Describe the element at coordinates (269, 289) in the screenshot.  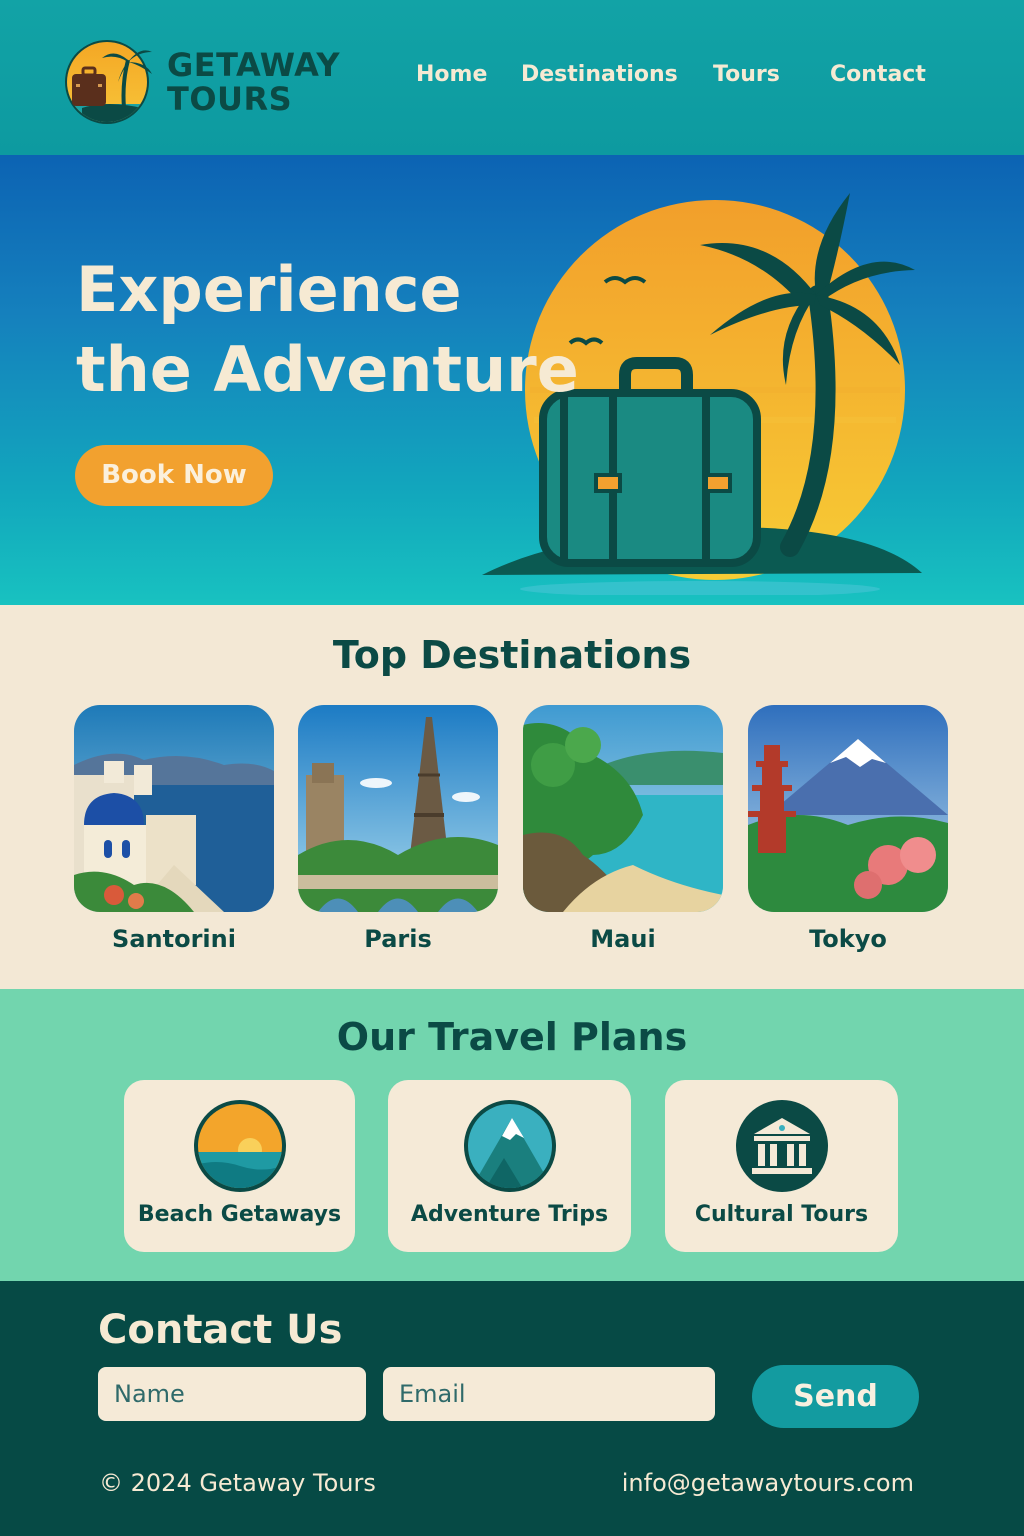
I see `hero-title-line-1: Experience` at that location.